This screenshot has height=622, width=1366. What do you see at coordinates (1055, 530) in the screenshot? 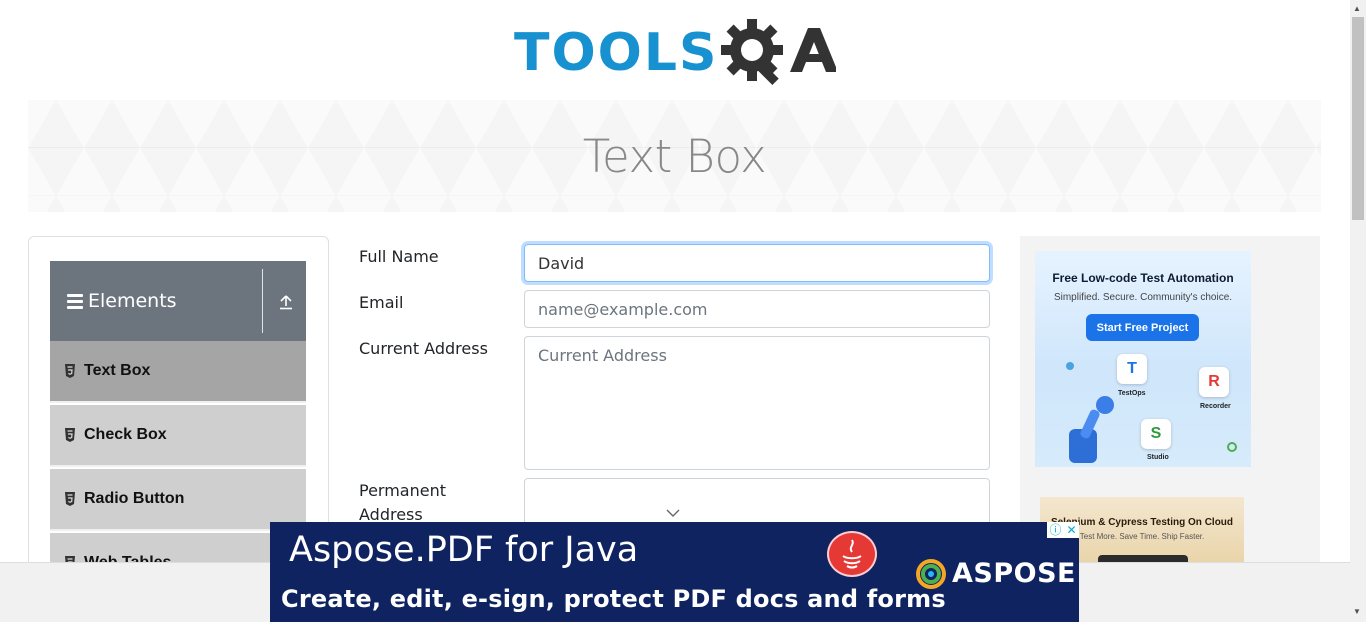
I see `info-icon: ⓘ` at bounding box center [1055, 530].